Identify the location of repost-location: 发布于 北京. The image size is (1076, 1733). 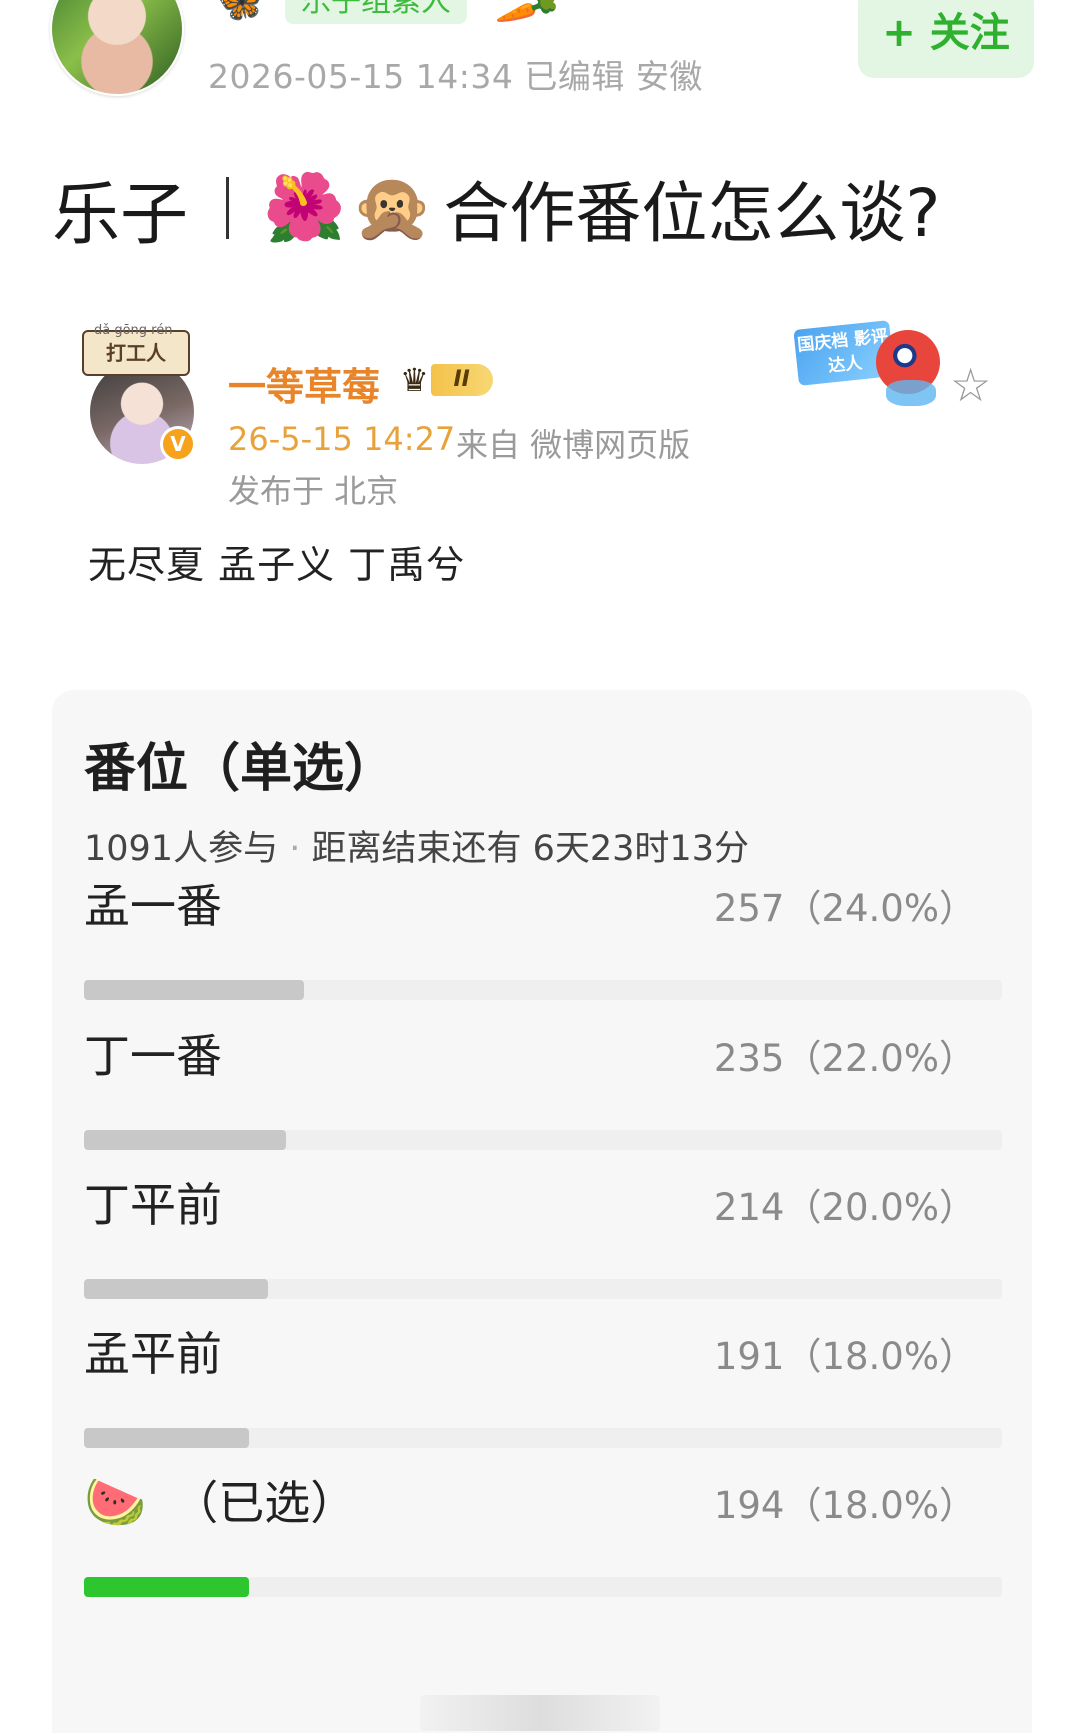
(313, 491).